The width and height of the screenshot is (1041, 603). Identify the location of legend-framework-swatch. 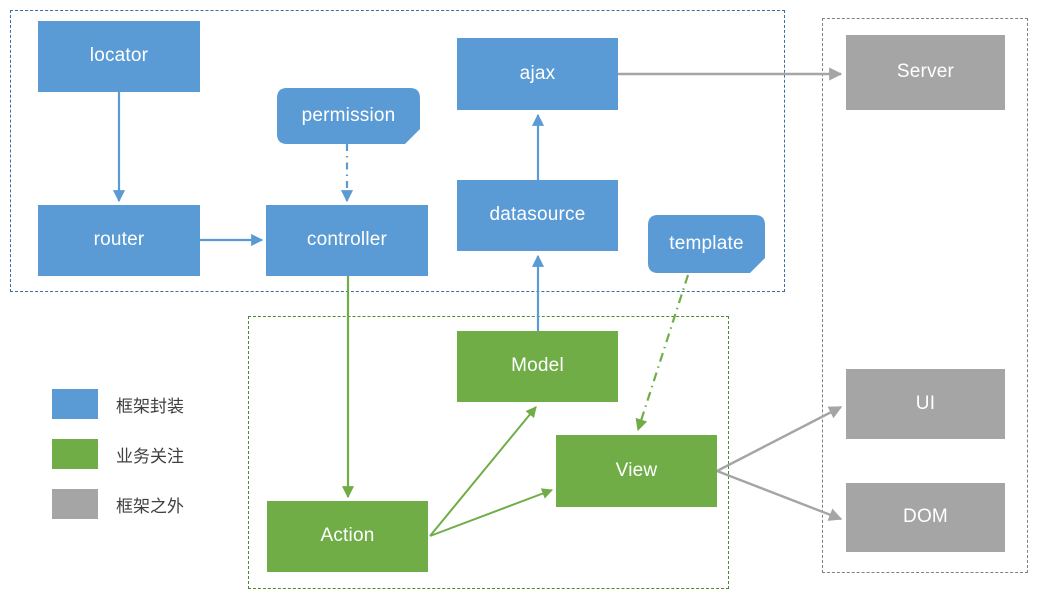
(75, 404).